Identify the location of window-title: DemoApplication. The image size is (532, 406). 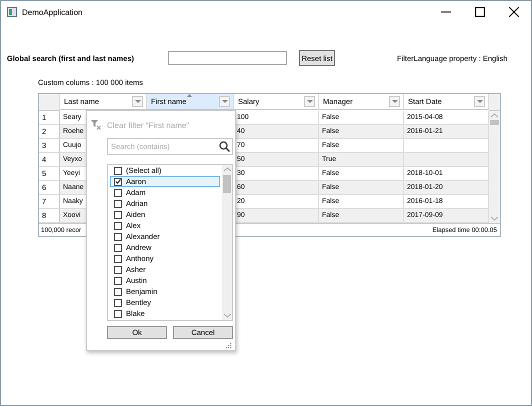
(53, 12).